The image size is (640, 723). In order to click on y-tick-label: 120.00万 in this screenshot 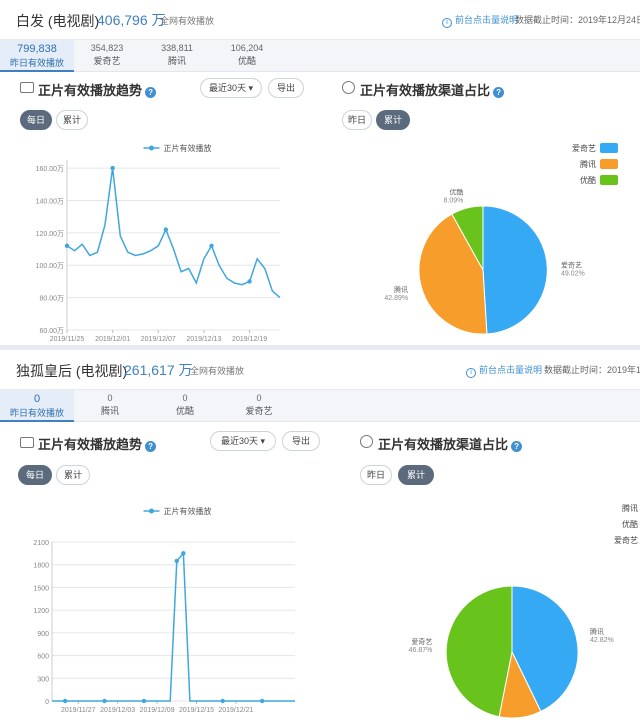, I will do `click(50, 234)`.